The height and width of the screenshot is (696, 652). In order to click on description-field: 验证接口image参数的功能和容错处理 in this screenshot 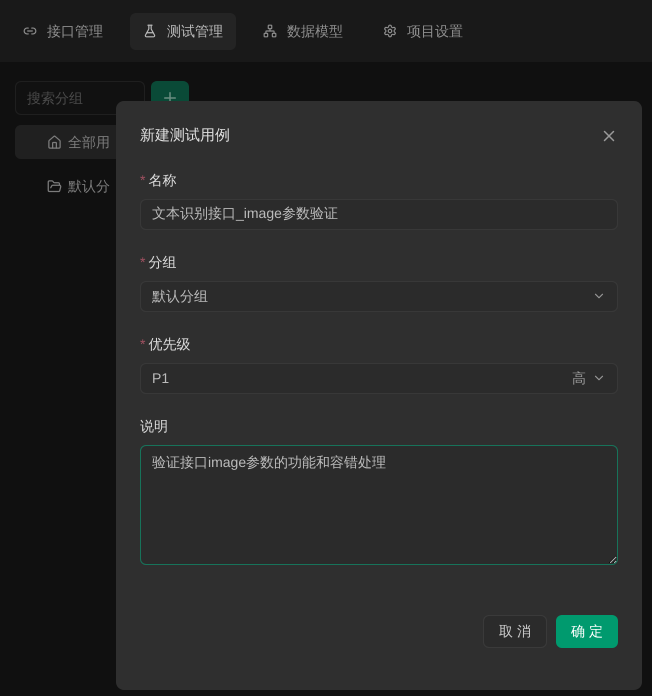, I will do `click(379, 504)`.